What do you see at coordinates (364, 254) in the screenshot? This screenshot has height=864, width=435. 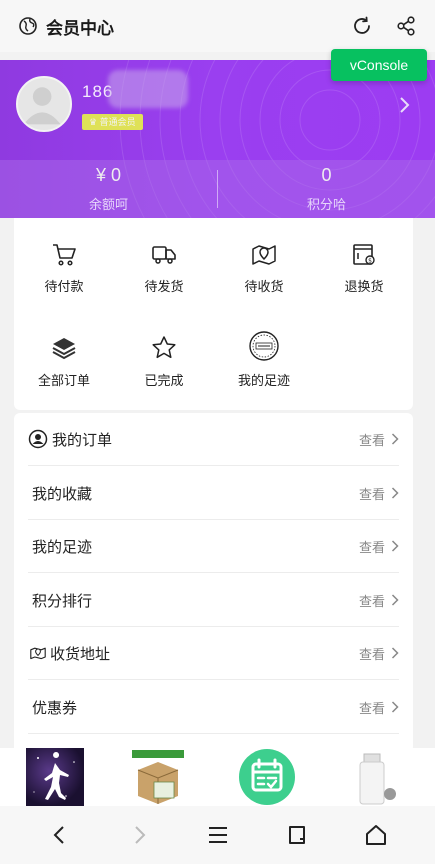 I see `return-icon: $` at bounding box center [364, 254].